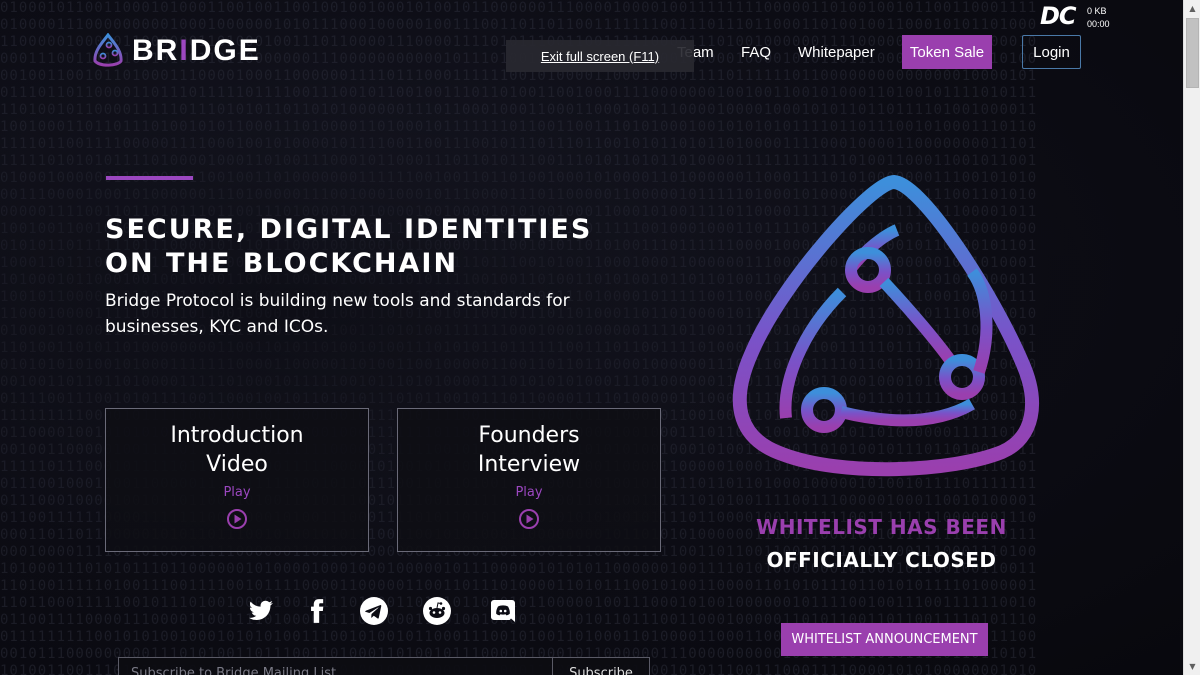 The image size is (1200, 675). What do you see at coordinates (884, 639) in the screenshot?
I see `whitelist-announcement-button: WHITELIST ANNOUNCEMENT` at bounding box center [884, 639].